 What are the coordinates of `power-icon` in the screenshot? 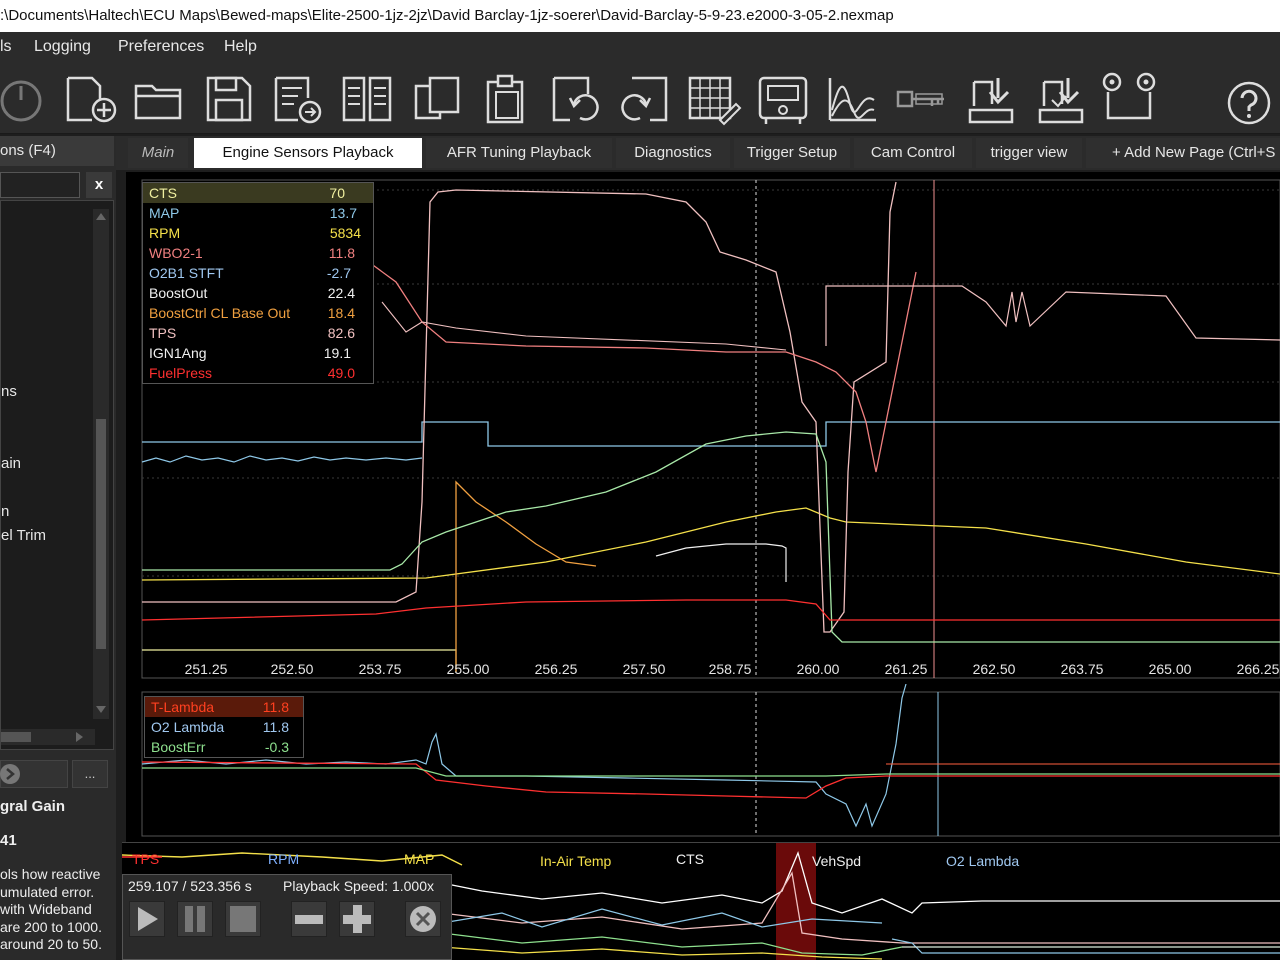 It's located at (25, 99).